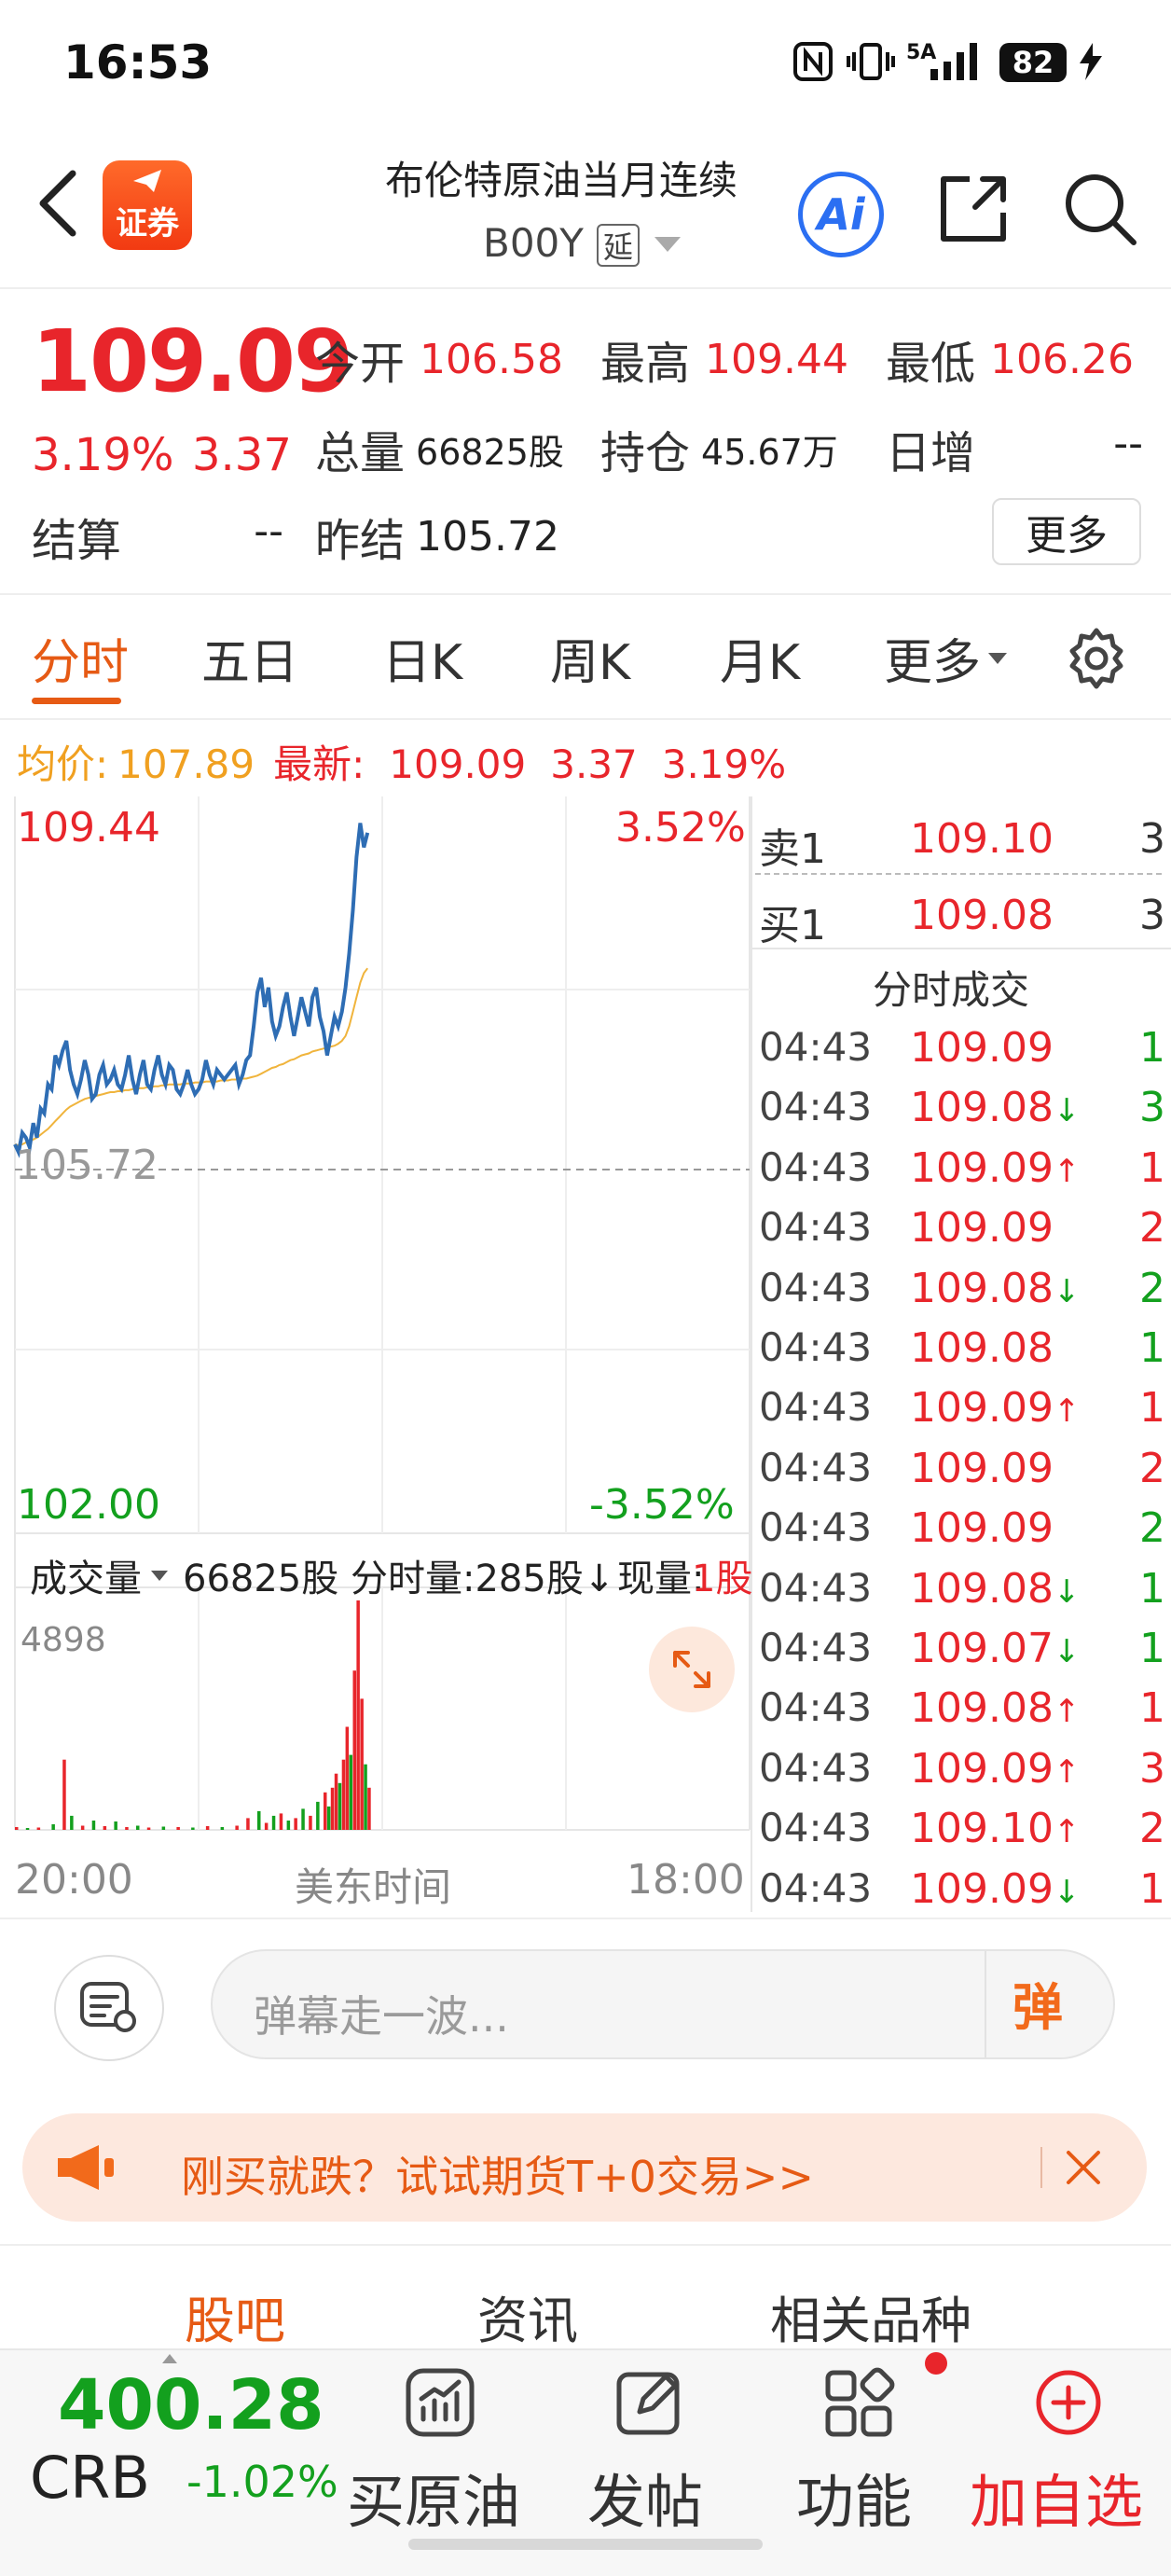 The image size is (1171, 2576). I want to click on last-price: 109.09, so click(192, 361).